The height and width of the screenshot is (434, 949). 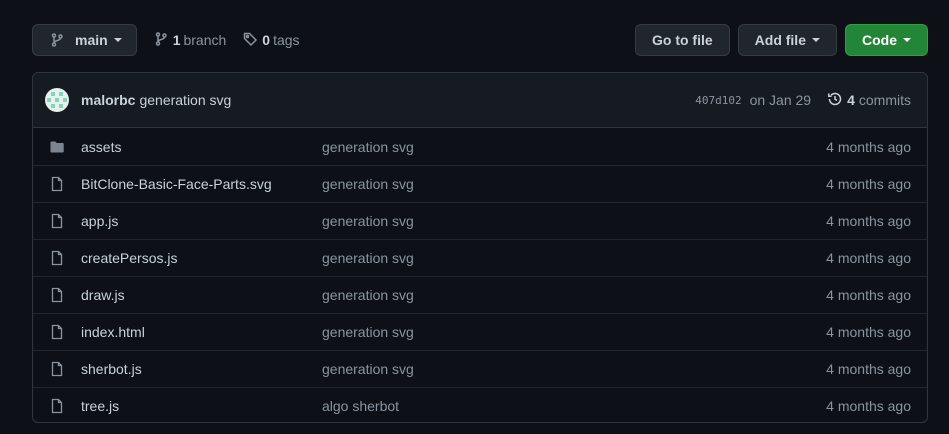 I want to click on tag-word: tags, so click(x=286, y=40).